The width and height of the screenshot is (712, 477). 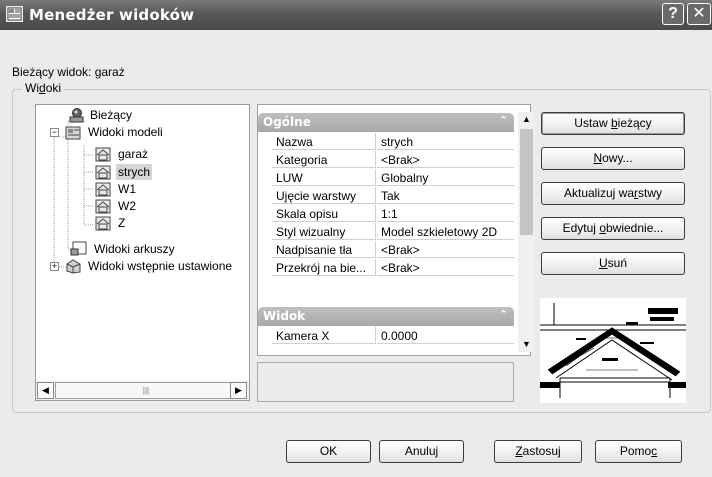 What do you see at coordinates (324, 213) in the screenshot?
I see `property-key: Skala opisu` at bounding box center [324, 213].